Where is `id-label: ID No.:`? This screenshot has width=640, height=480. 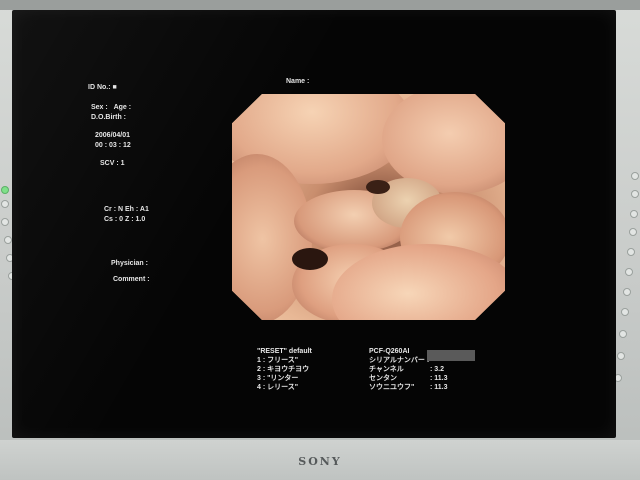 id-label: ID No.: is located at coordinates (99, 87).